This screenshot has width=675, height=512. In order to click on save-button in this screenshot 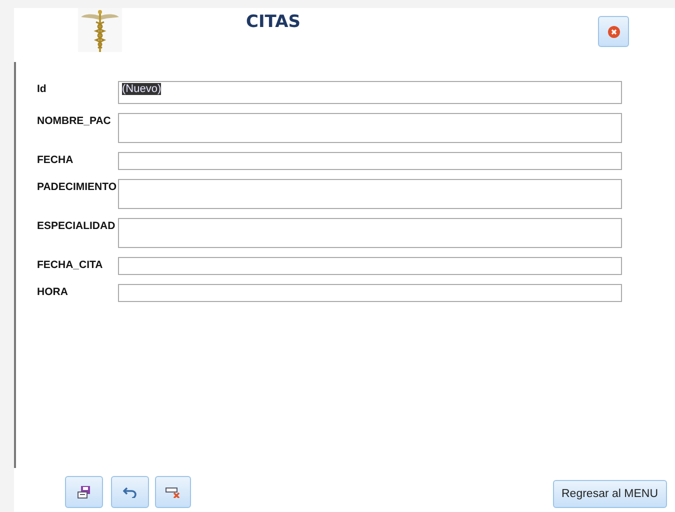, I will do `click(84, 492)`.